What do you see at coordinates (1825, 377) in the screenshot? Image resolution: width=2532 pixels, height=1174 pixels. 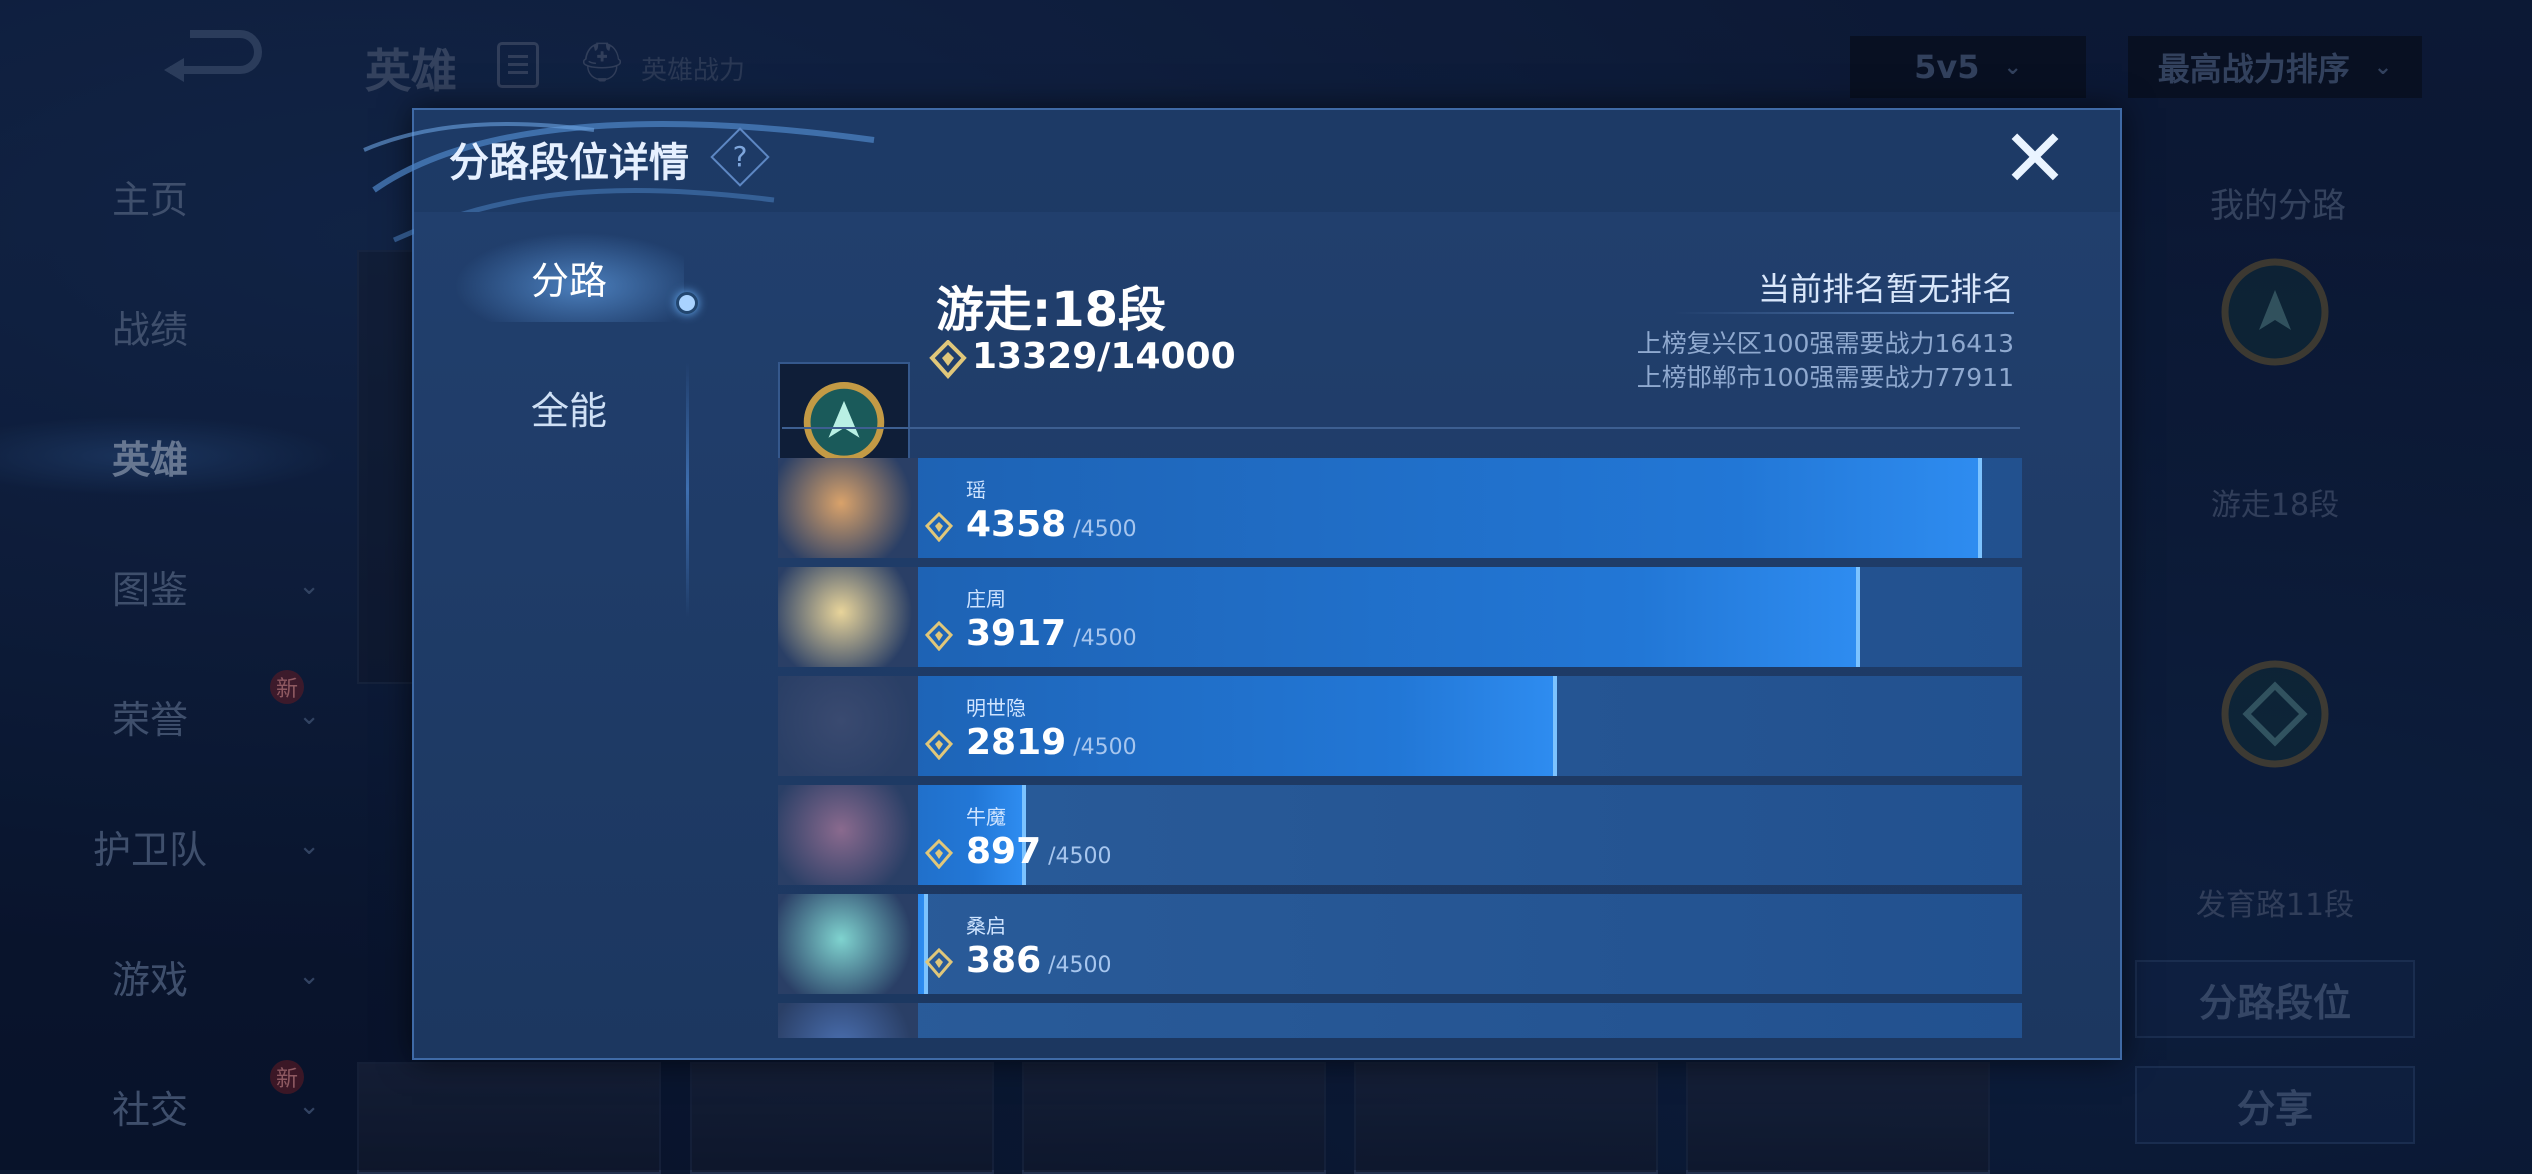 I see `rank-requirement: 上榜邯郸市100强需要战力77911` at bounding box center [1825, 377].